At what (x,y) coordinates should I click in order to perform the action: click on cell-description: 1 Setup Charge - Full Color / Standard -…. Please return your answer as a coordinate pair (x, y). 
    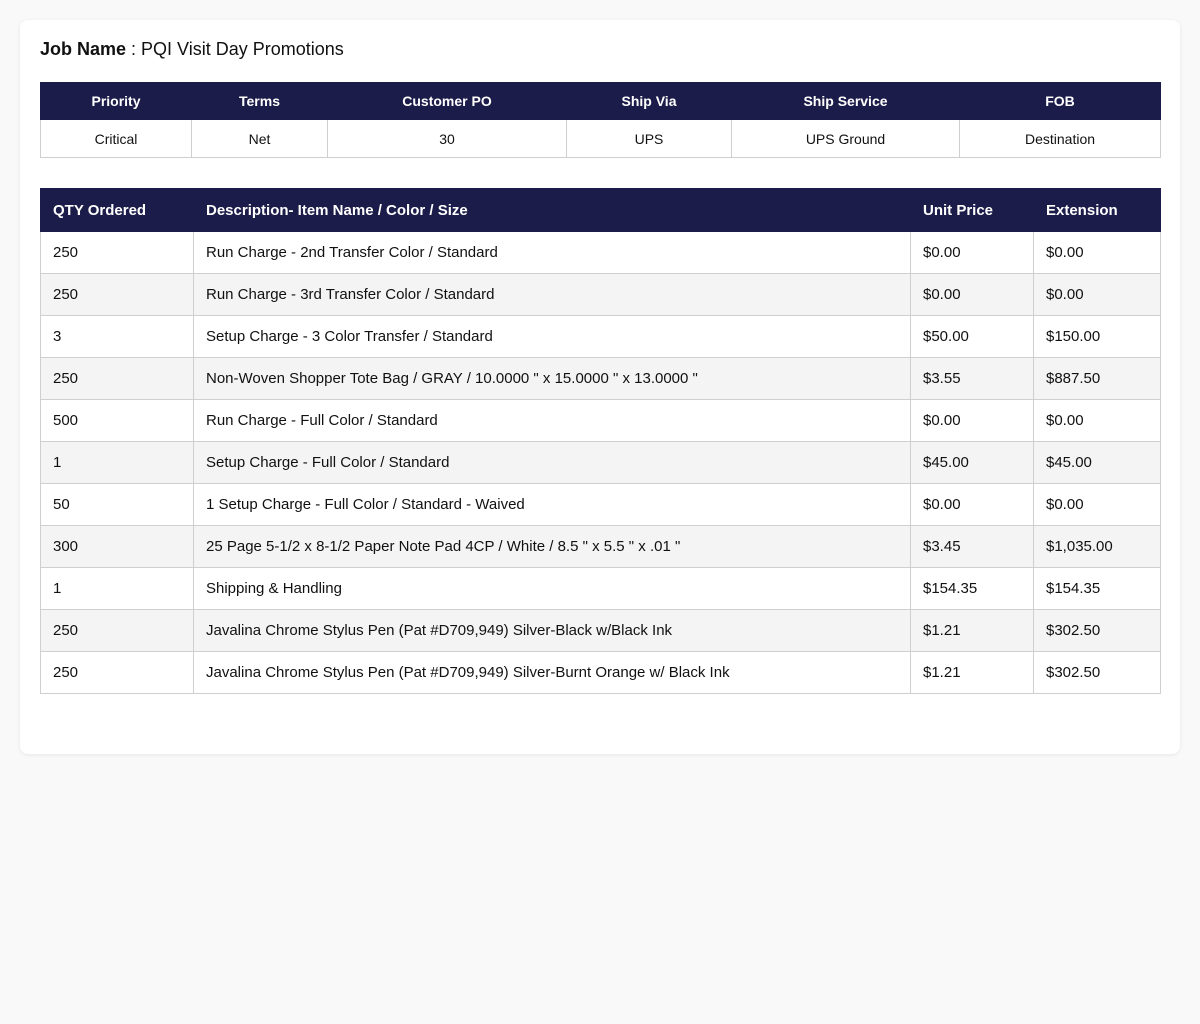
    Looking at the image, I should click on (552, 504).